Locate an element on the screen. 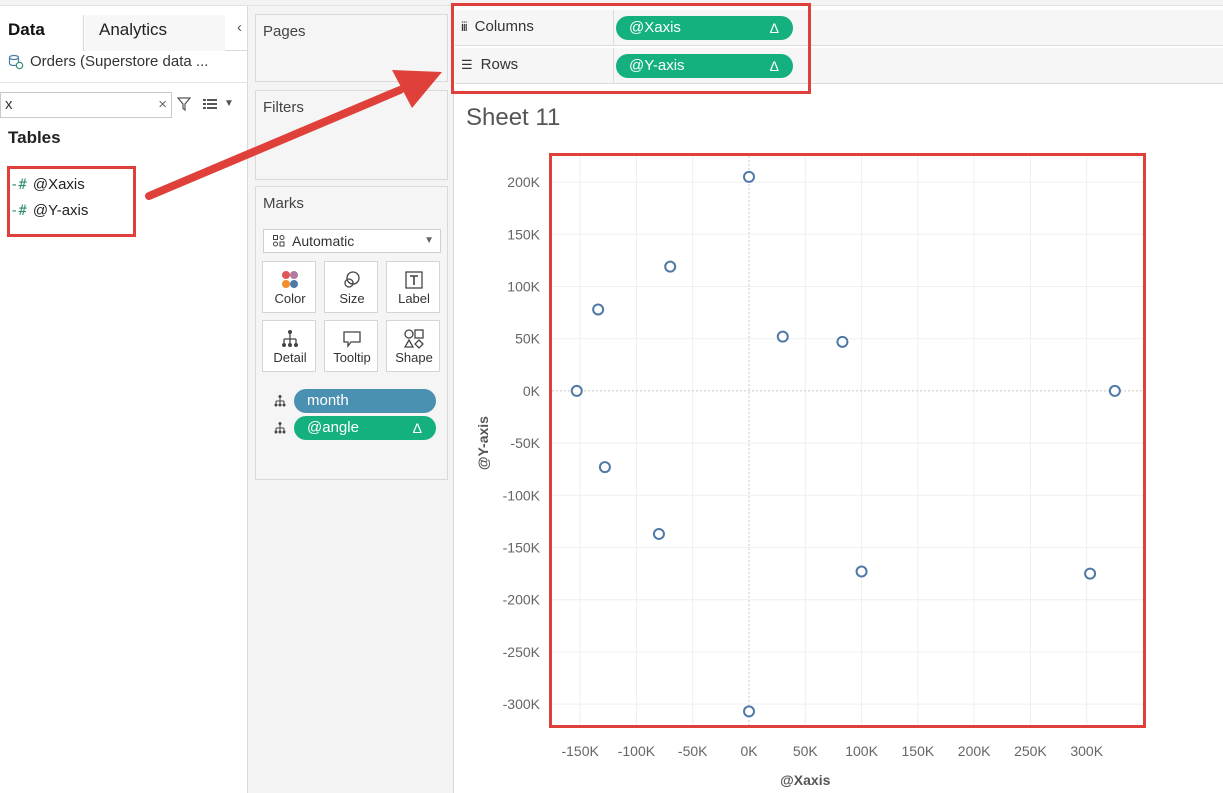 This screenshot has height=793, width=1223. y-tick-label: -150K is located at coordinates (522, 548).